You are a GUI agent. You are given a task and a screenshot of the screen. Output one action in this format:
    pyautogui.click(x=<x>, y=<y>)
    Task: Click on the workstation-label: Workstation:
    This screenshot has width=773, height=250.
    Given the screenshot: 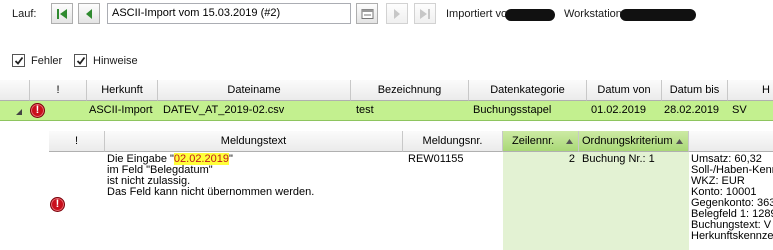 What is the action you would take?
    pyautogui.click(x=594, y=14)
    